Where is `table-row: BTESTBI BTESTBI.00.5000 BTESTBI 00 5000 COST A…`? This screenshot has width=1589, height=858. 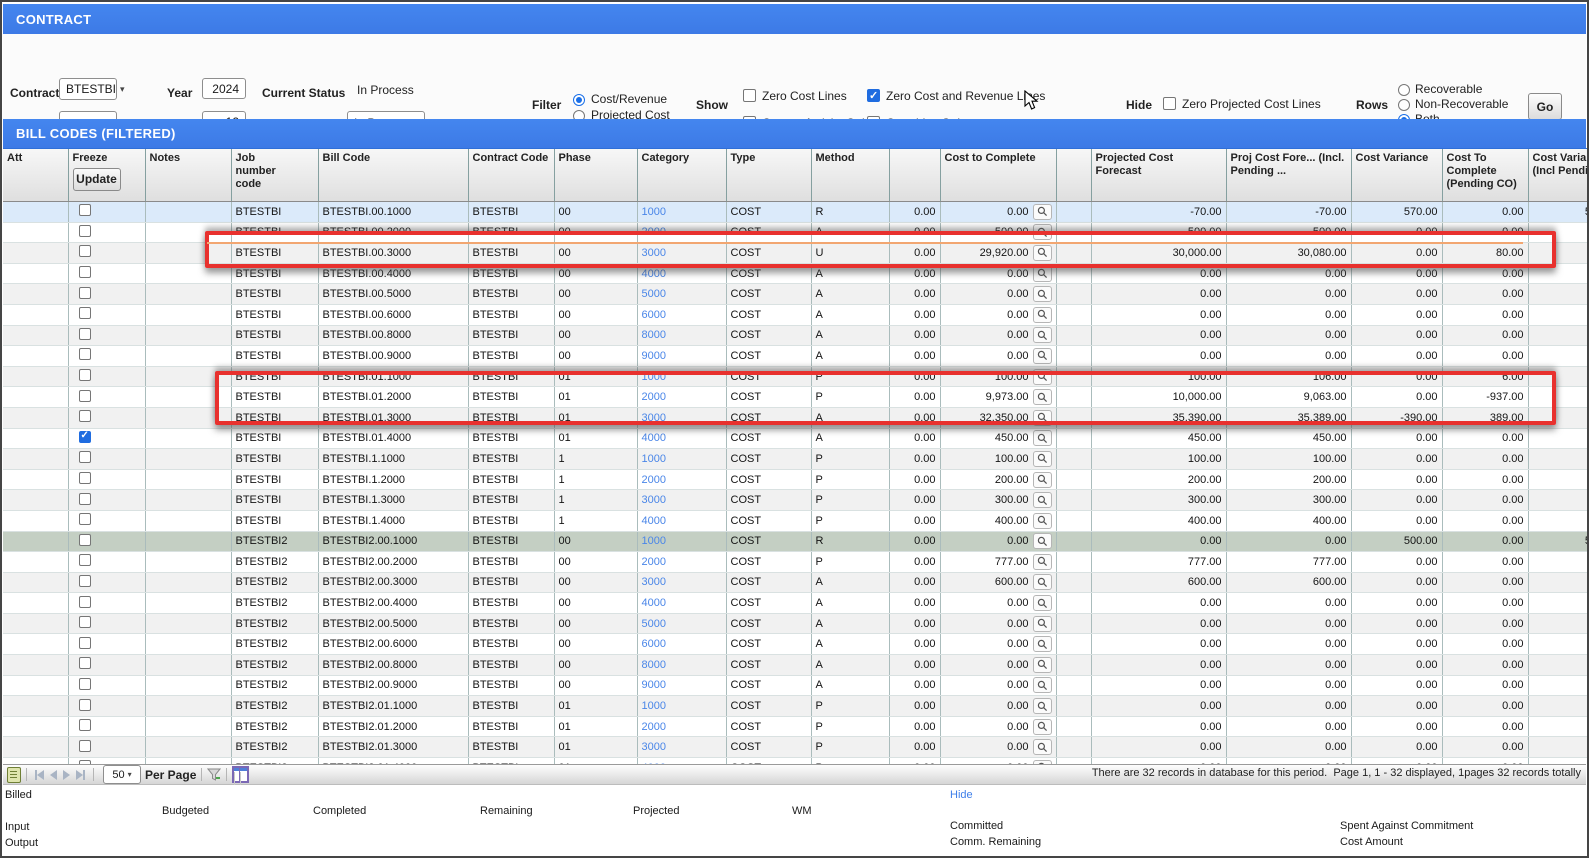
table-row: BTESTBI BTESTBI.00.5000 BTESTBI 00 5000 COST A… is located at coordinates (795, 294).